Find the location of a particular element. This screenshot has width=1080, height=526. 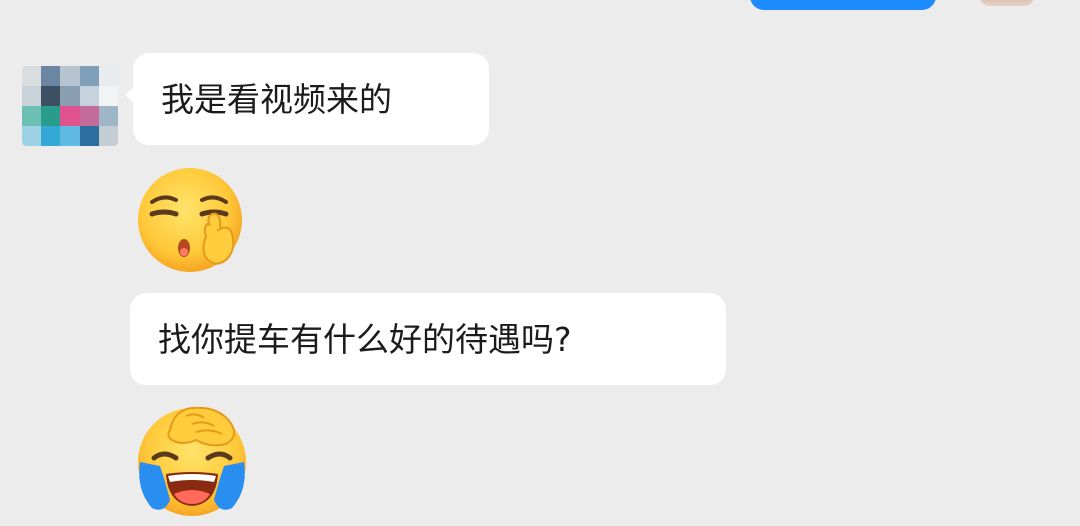

crying-laughing-facepalm-emoji-icon is located at coordinates (192, 461).